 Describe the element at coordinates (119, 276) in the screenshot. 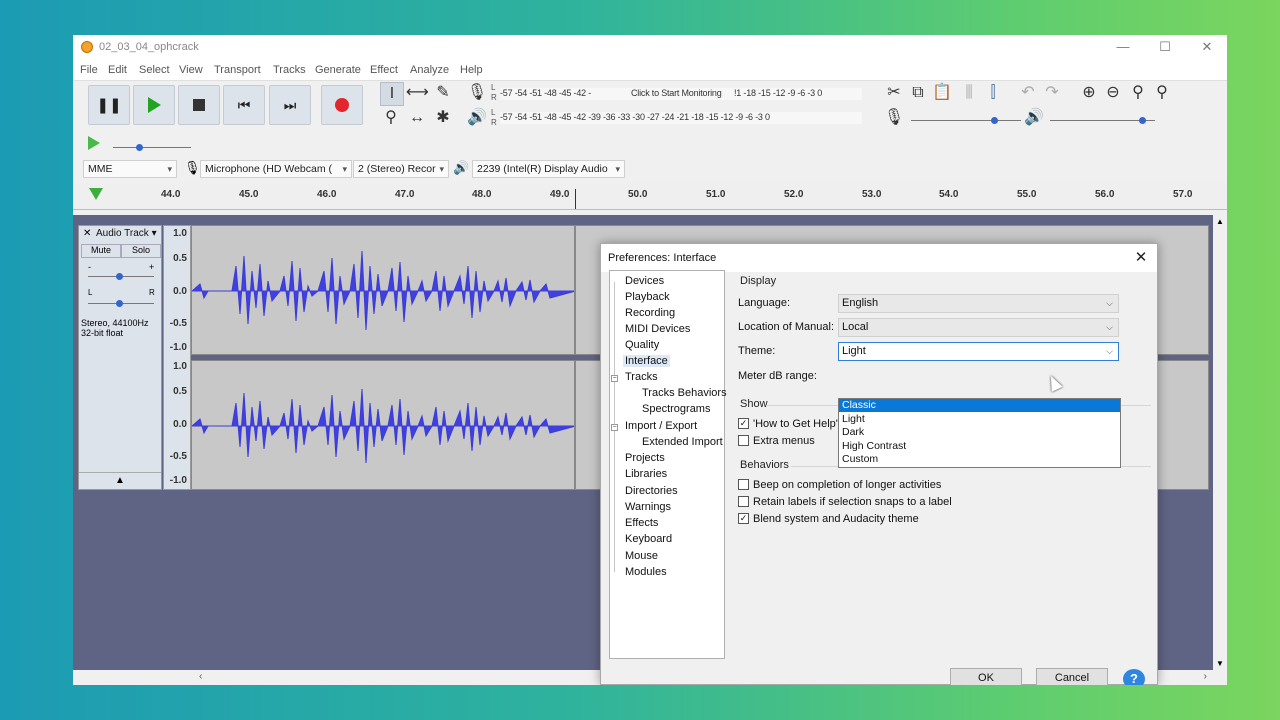

I see `gain-knob` at that location.